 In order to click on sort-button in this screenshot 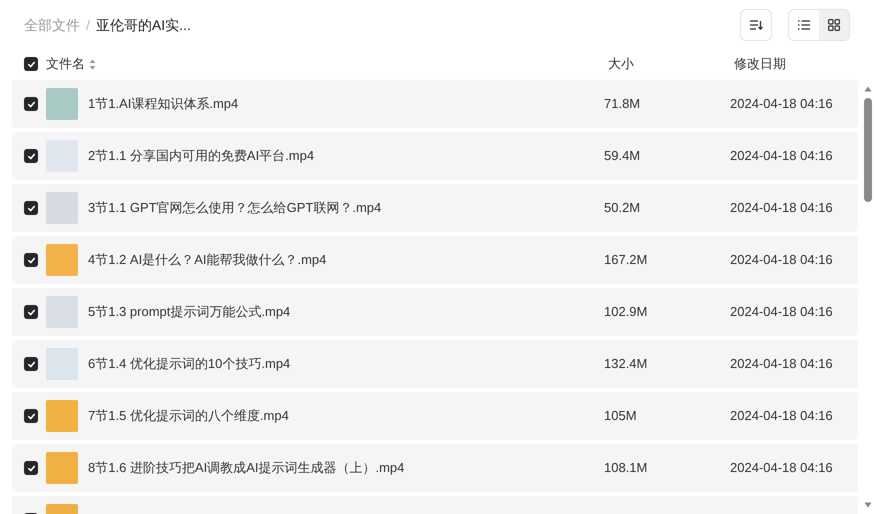, I will do `click(756, 25)`.